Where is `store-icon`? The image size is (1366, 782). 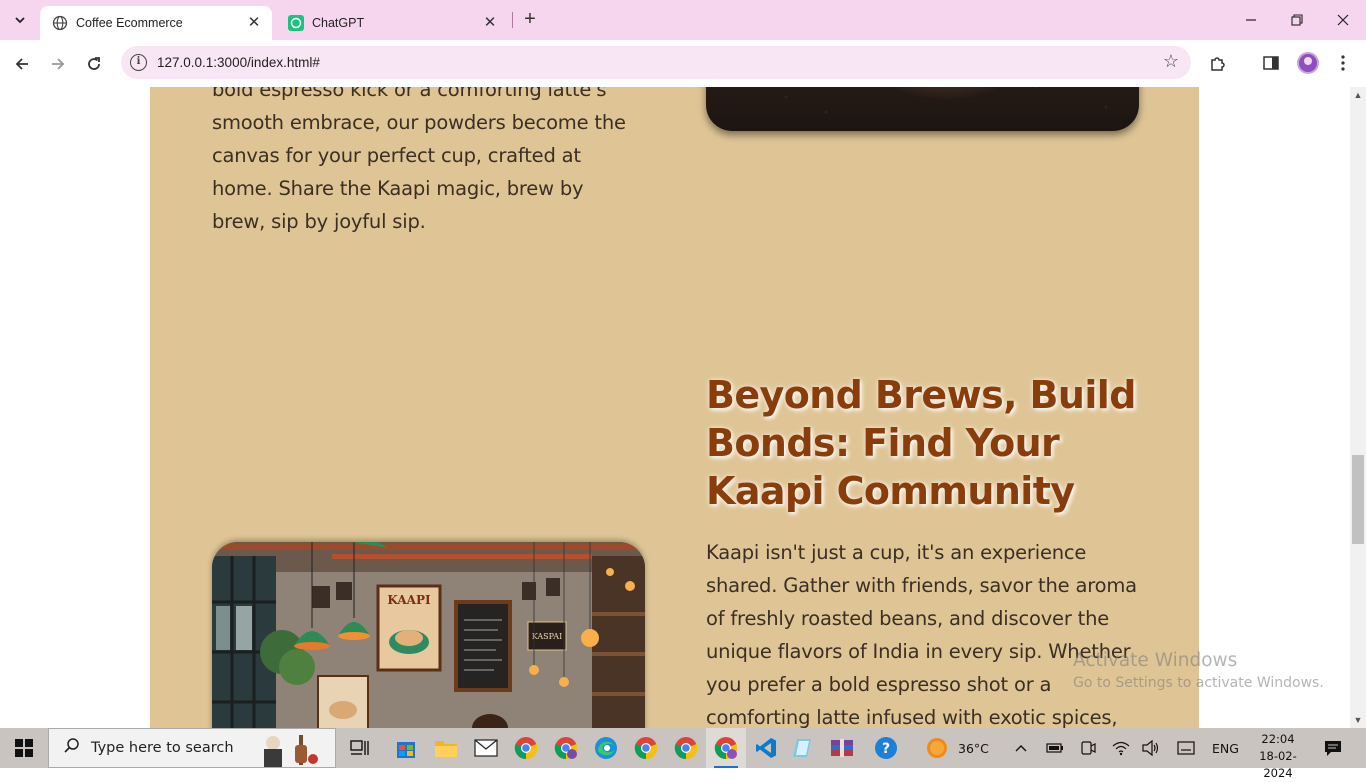 store-icon is located at coordinates (406, 750).